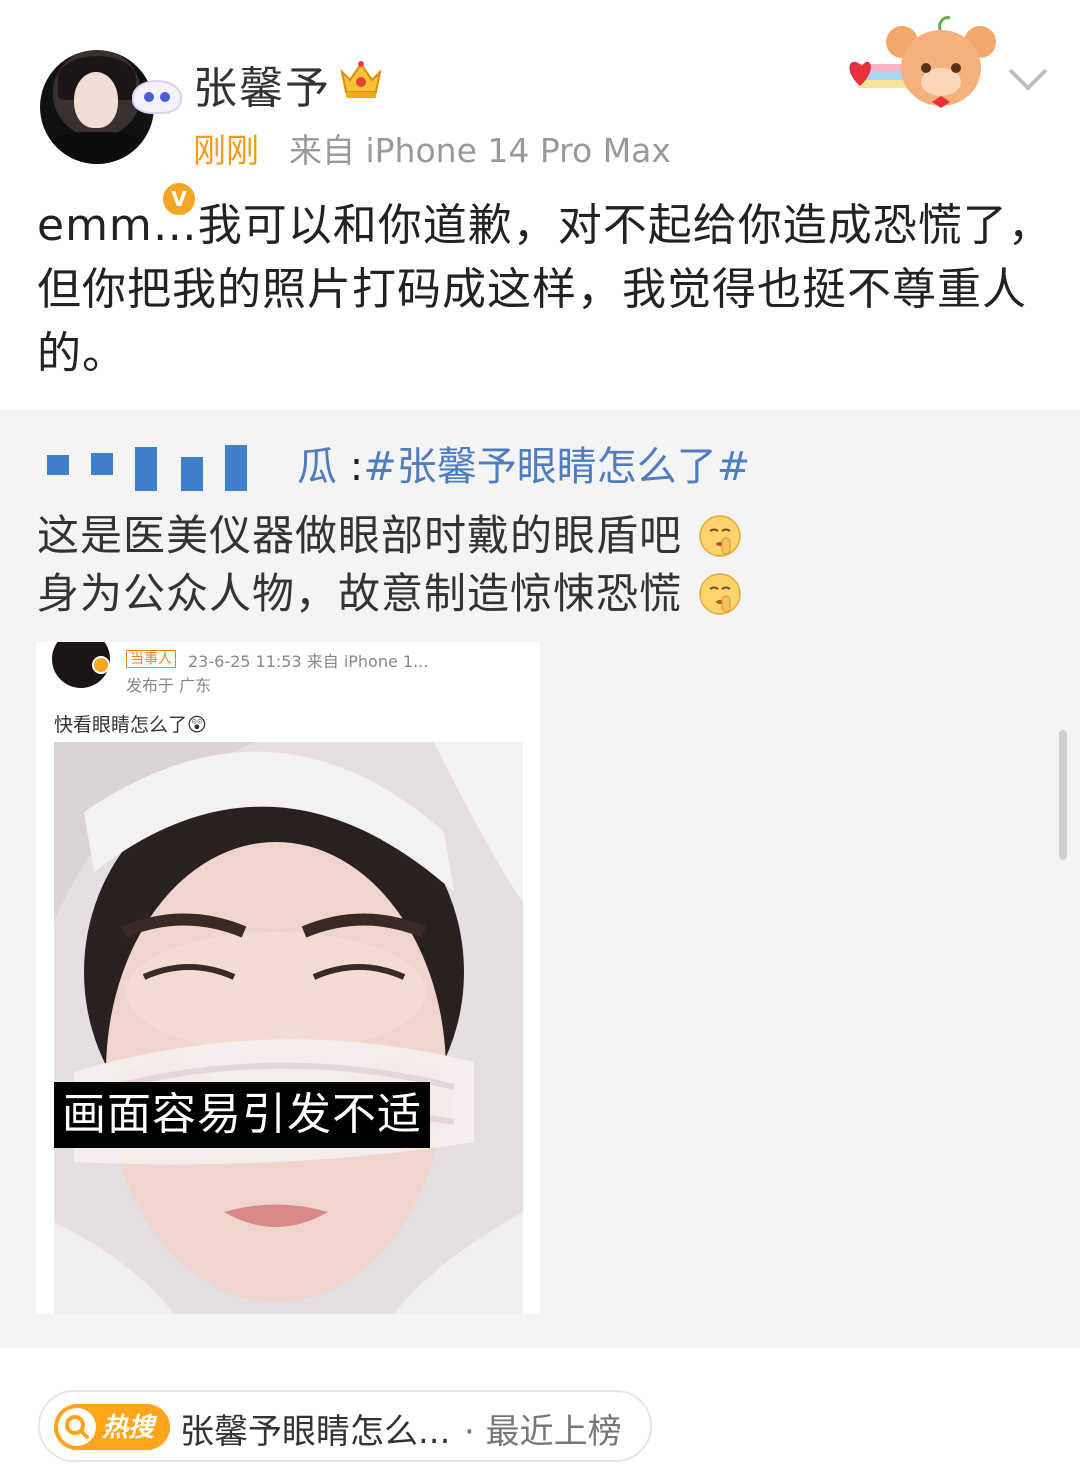 The image size is (1080, 1481). What do you see at coordinates (540, 109) in the screenshot?
I see `post-header: V 张馨予 刚刚 来自 iPhone 14 Pro Max` at bounding box center [540, 109].